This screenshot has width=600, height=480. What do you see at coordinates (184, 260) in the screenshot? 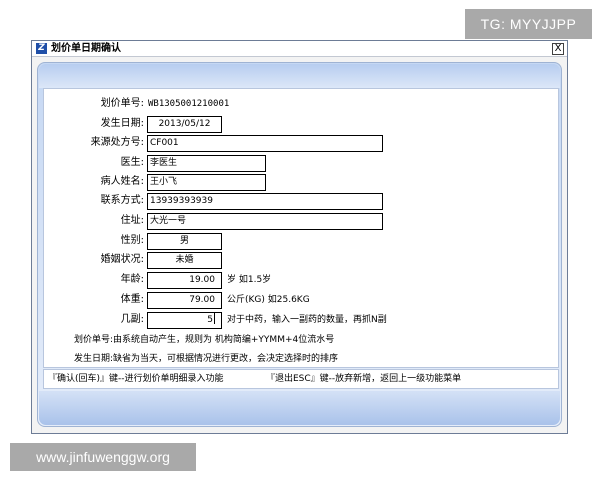
I see `marital-select: 未婚` at bounding box center [184, 260].